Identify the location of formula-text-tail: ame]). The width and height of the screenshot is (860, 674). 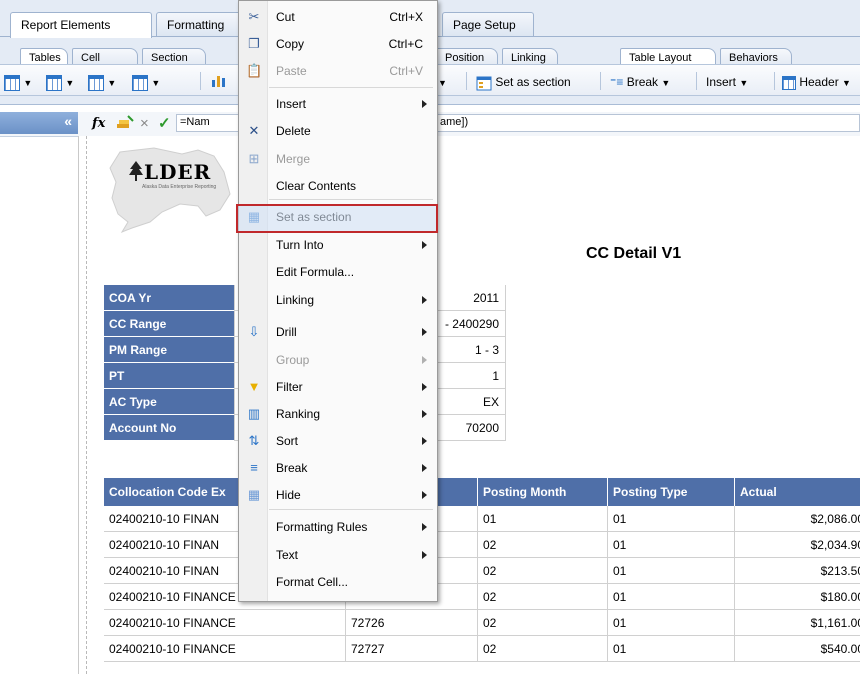
(454, 122).